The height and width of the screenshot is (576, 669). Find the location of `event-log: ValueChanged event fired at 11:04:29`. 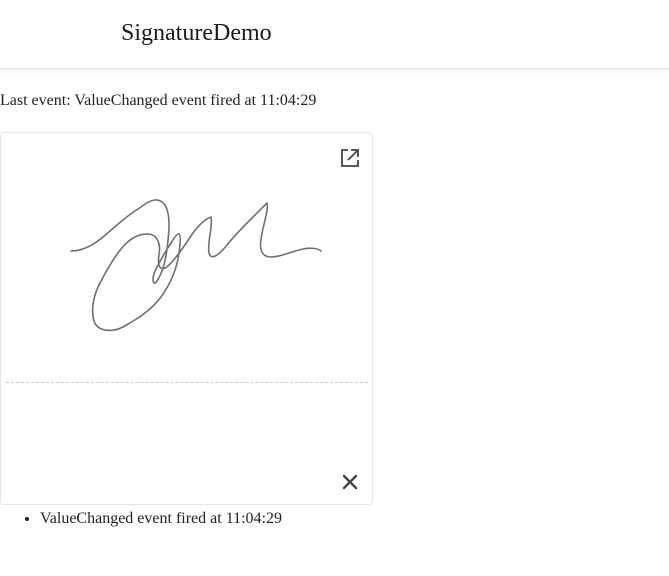

event-log: ValueChanged event fired at 11:04:29 is located at coordinates (141, 519).